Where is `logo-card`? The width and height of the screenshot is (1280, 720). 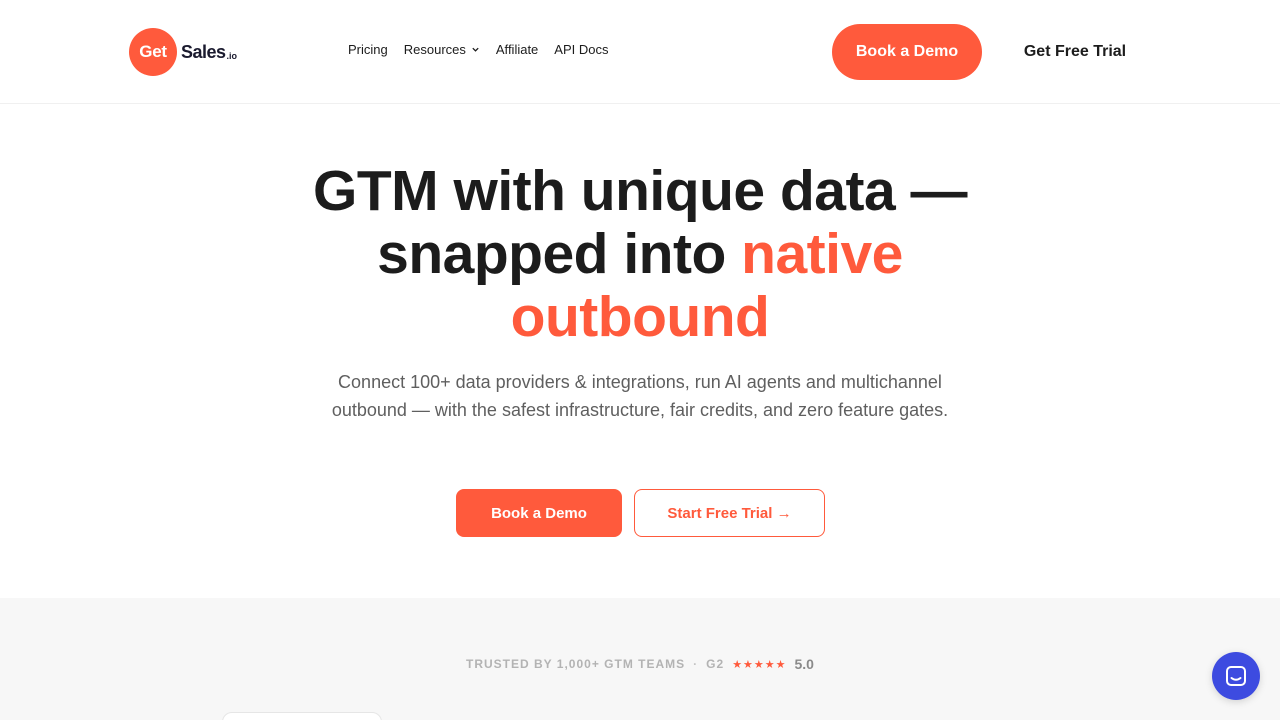 logo-card is located at coordinates (302, 716).